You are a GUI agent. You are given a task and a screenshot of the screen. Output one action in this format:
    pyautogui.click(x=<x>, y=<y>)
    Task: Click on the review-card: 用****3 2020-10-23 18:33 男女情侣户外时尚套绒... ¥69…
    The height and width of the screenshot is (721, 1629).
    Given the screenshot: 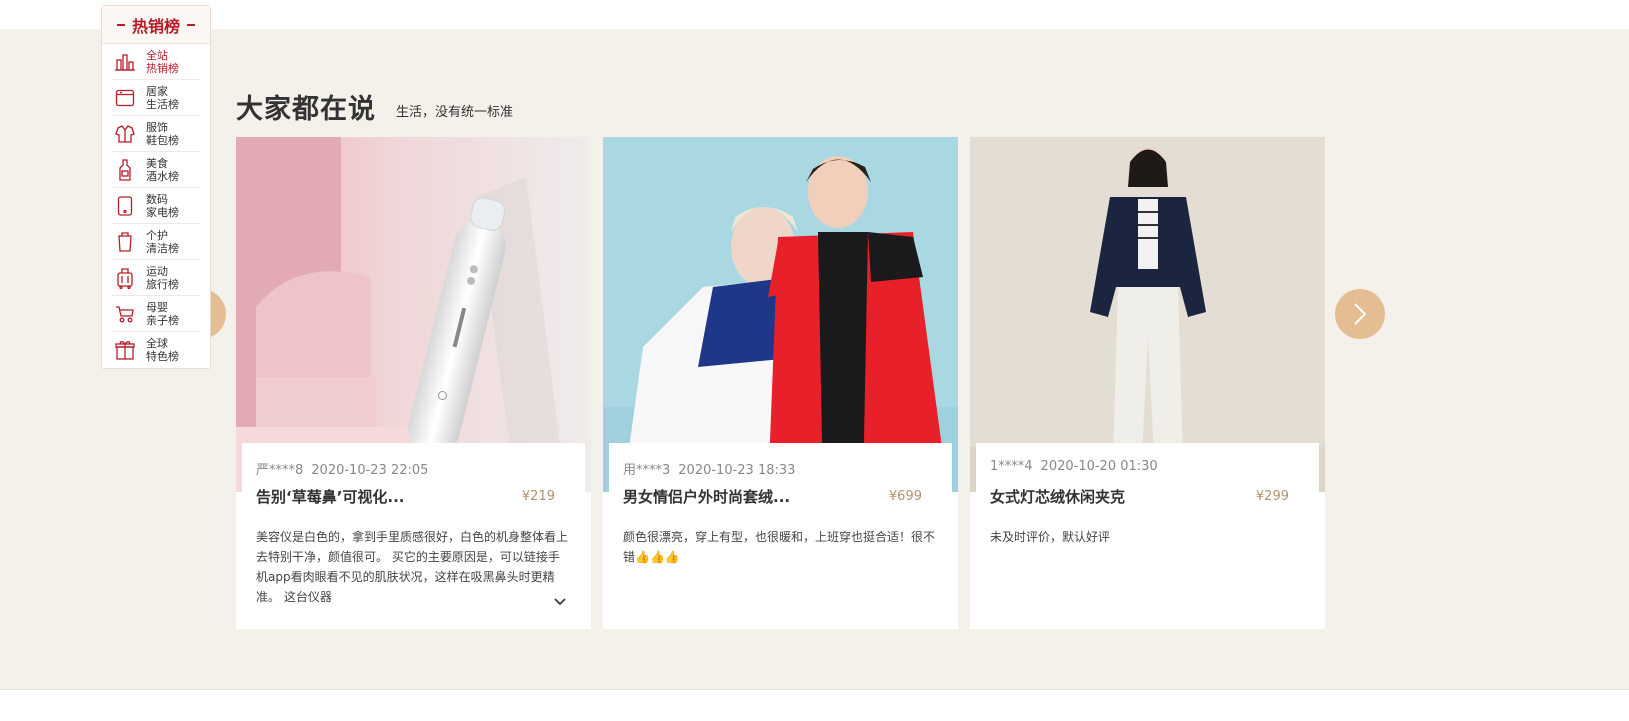 What is the action you would take?
    pyautogui.click(x=780, y=383)
    